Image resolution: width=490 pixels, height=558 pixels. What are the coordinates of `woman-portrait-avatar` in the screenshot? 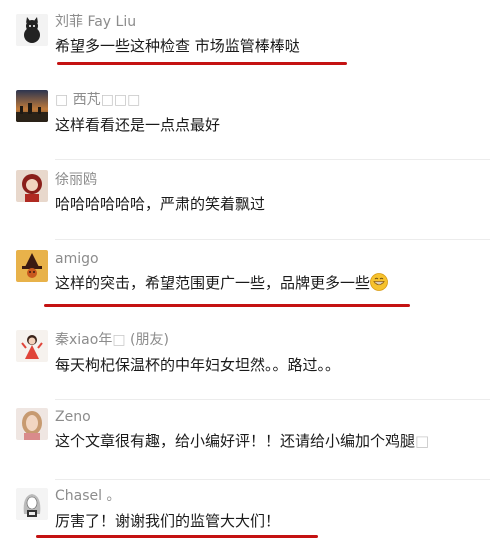 It's located at (32, 424).